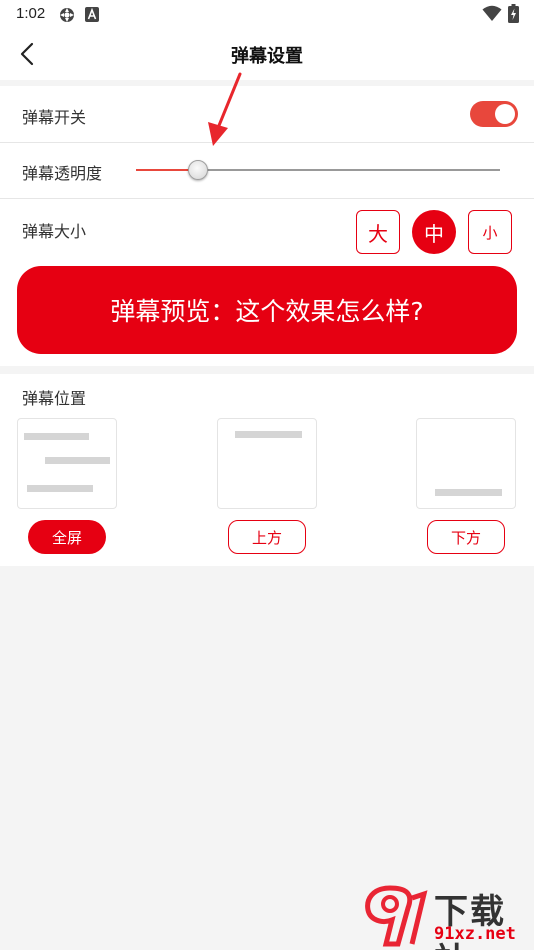  Describe the element at coordinates (378, 232) in the screenshot. I see `size-large-button: 大` at that location.